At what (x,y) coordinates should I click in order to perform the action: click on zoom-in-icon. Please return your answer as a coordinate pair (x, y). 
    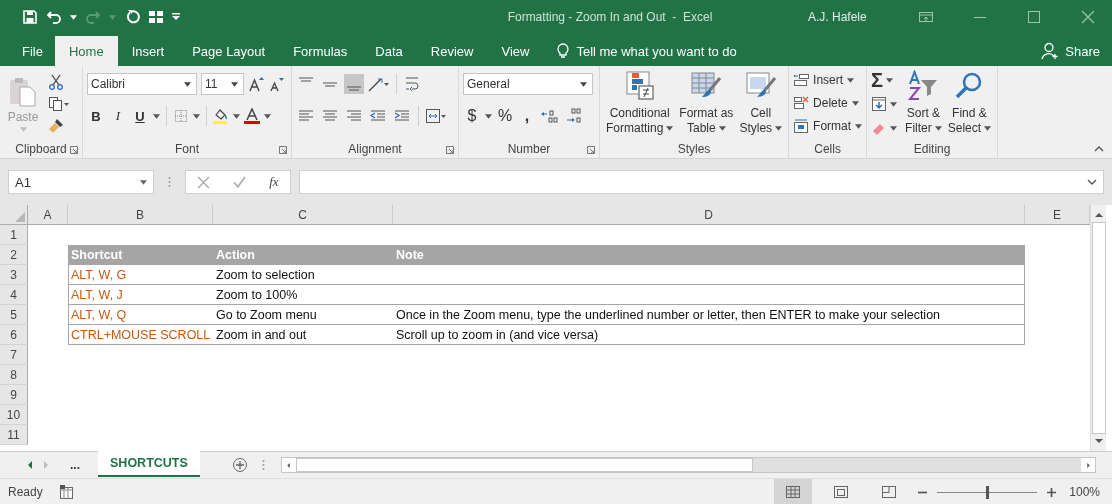
    Looking at the image, I should click on (1051, 492).